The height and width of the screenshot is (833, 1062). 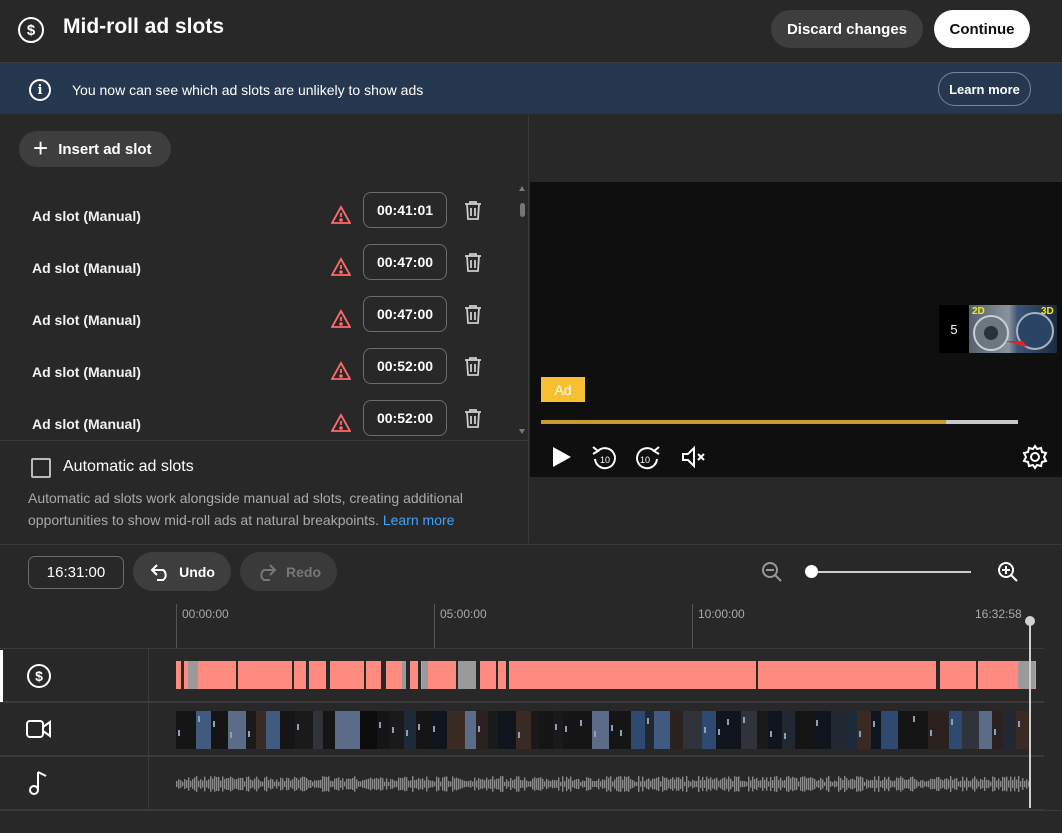 What do you see at coordinates (425, 675) in the screenshot?
I see `ad-slot-marker` at bounding box center [425, 675].